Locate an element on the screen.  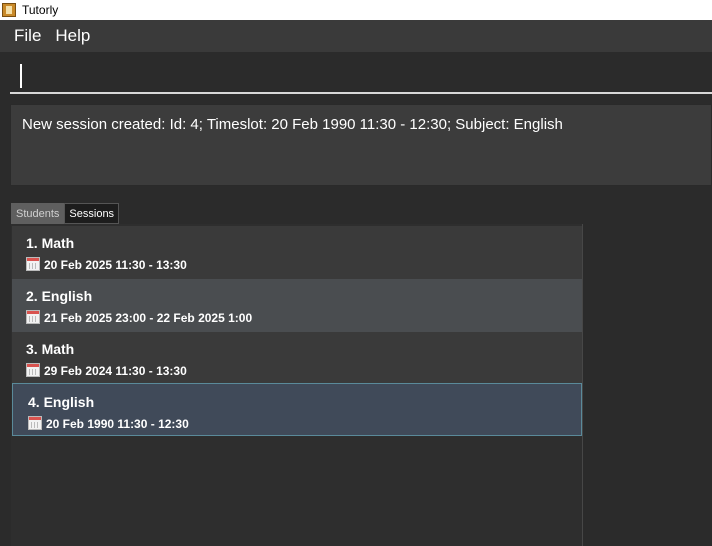
command-box is located at coordinates (356, 75).